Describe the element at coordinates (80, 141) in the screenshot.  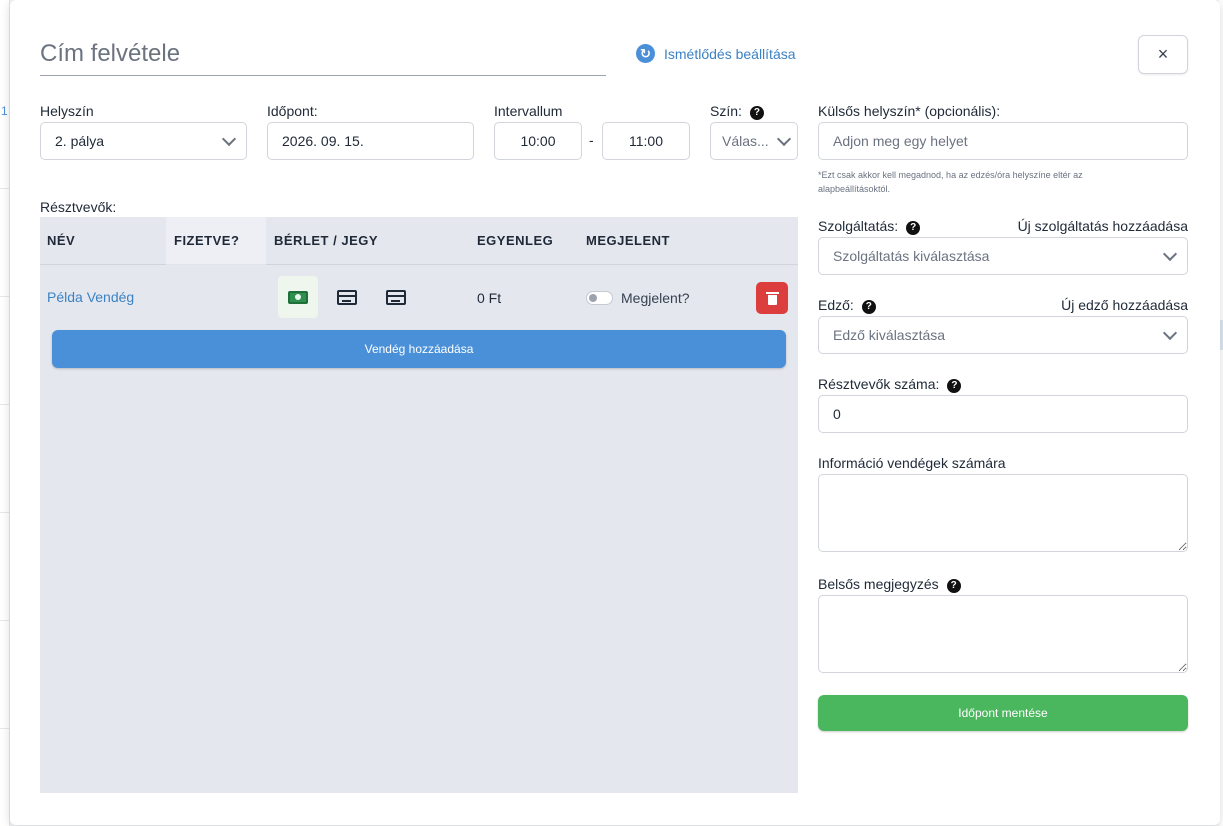
I see `location-select-value: 2. pálya` at that location.